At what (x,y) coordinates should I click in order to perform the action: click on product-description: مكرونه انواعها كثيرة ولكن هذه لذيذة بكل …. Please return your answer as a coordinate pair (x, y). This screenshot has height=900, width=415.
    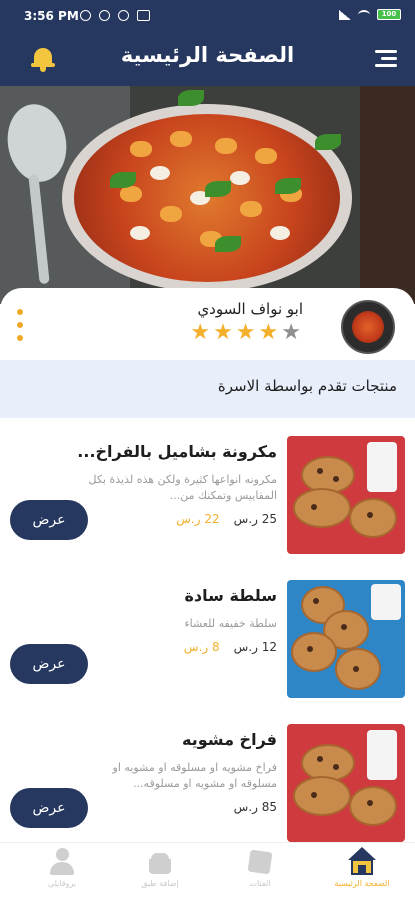
    Looking at the image, I should click on (182, 487).